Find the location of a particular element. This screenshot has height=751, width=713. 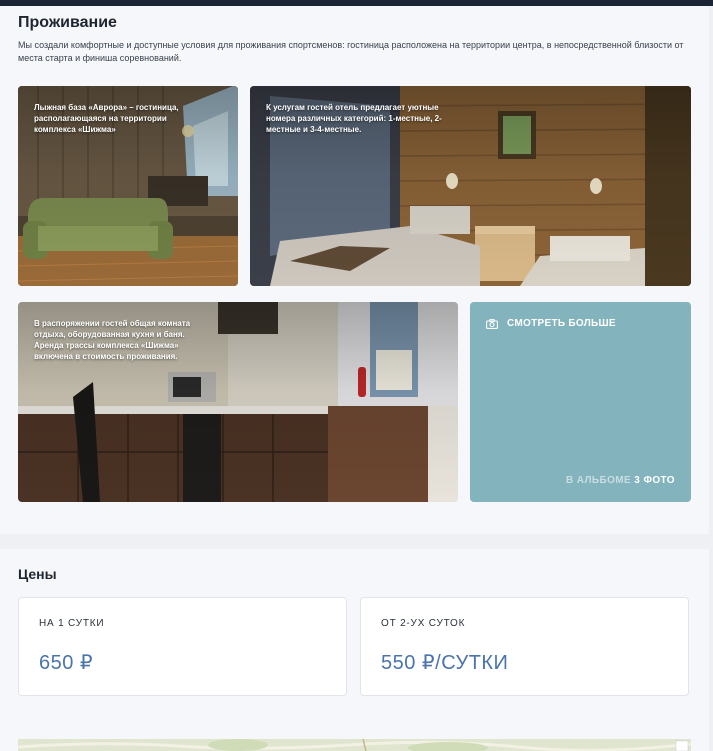

camera-icon is located at coordinates (492, 323).